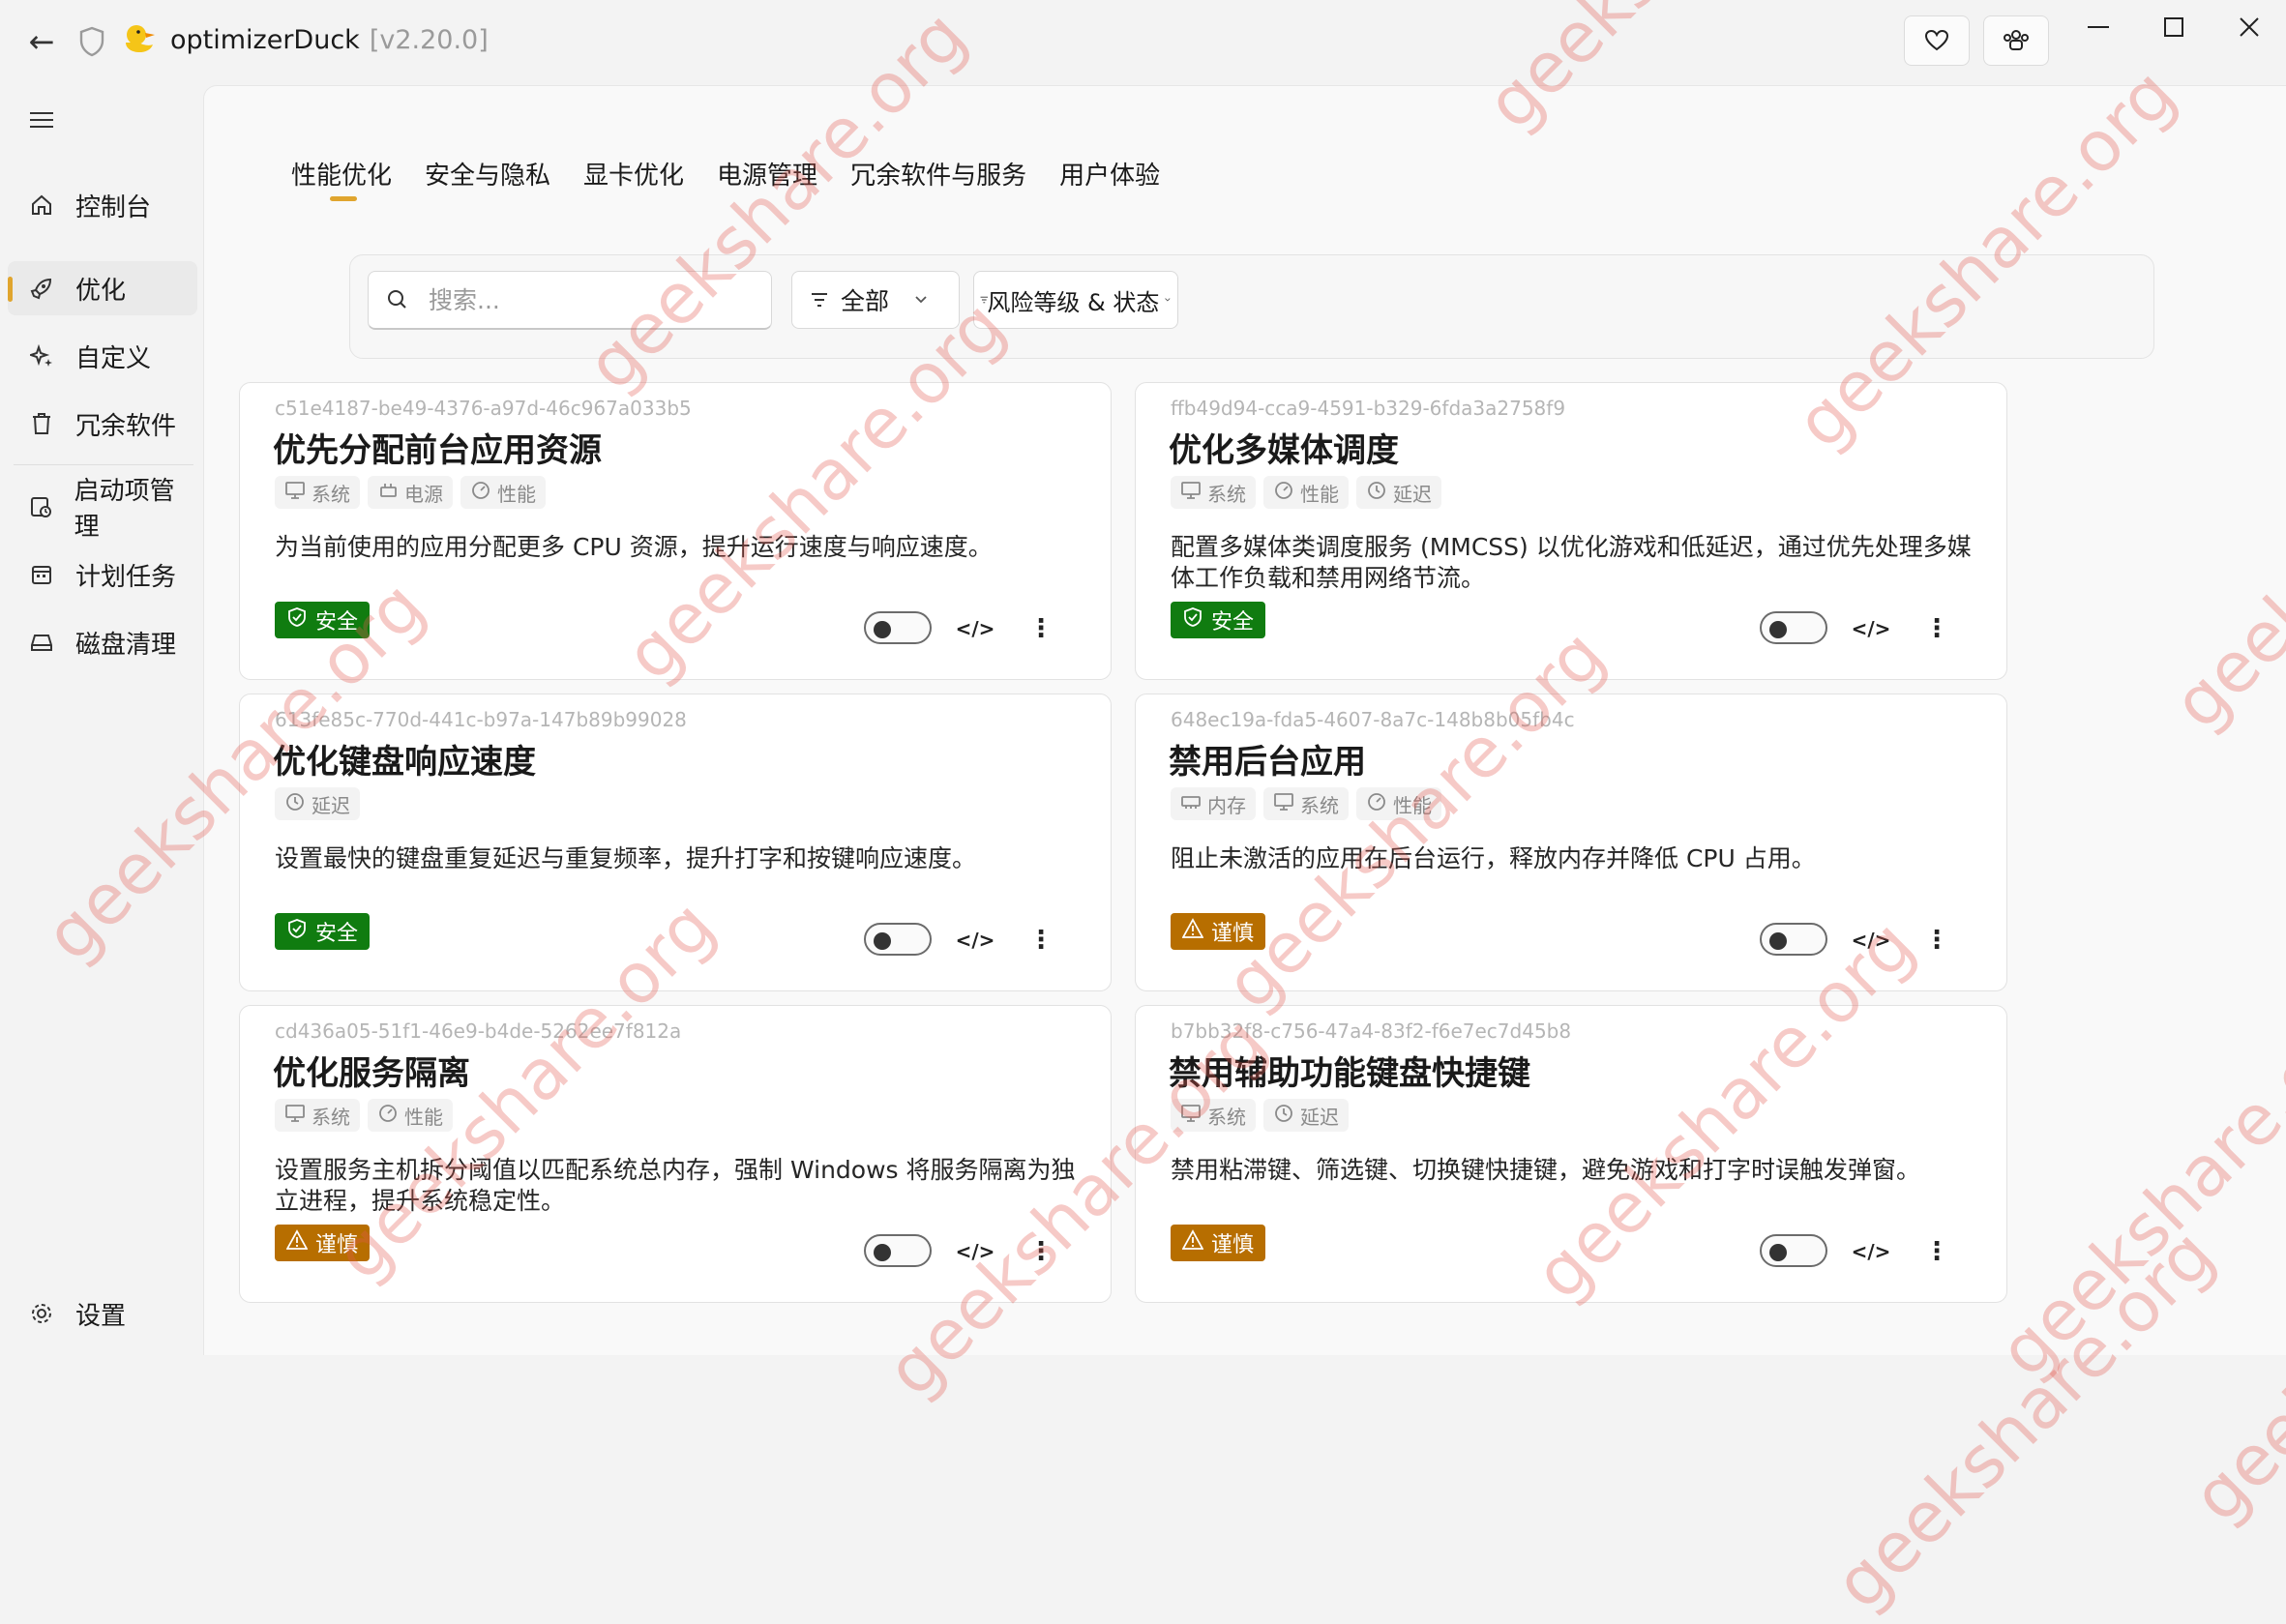 The width and height of the screenshot is (2286, 1624). What do you see at coordinates (297, 1243) in the screenshot?
I see `warning-icon` at bounding box center [297, 1243].